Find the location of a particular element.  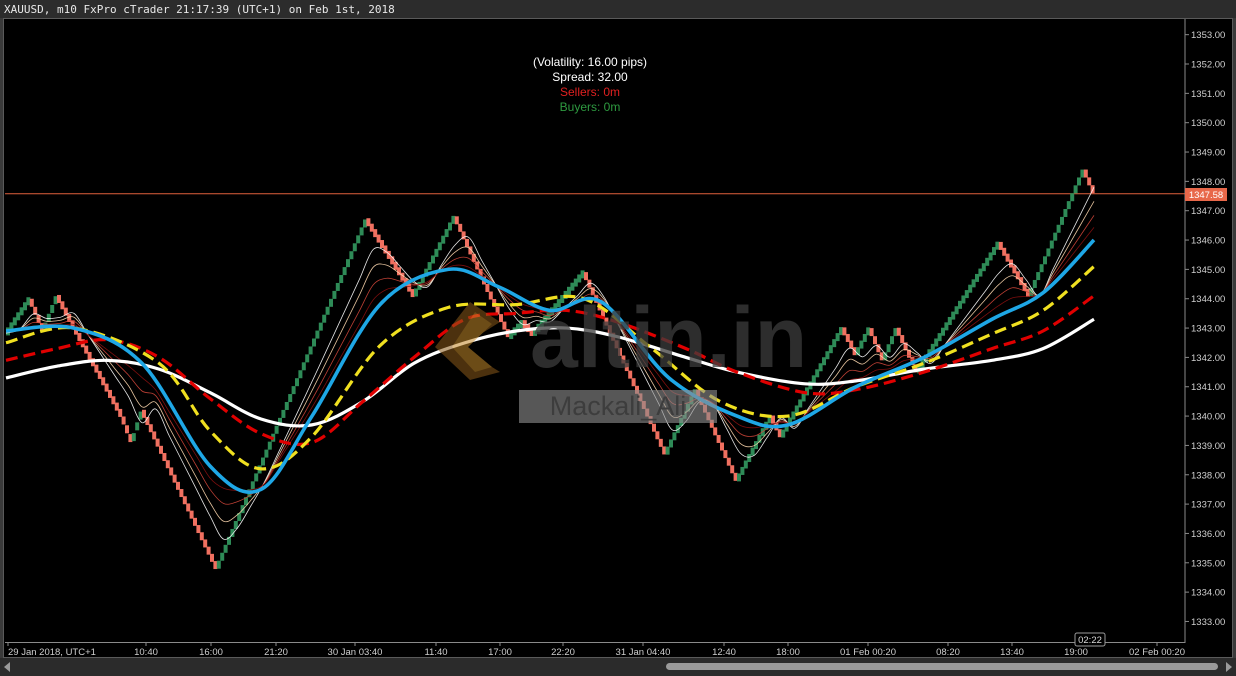

price-tick-label: 1351.00 is located at coordinates (1208, 94).